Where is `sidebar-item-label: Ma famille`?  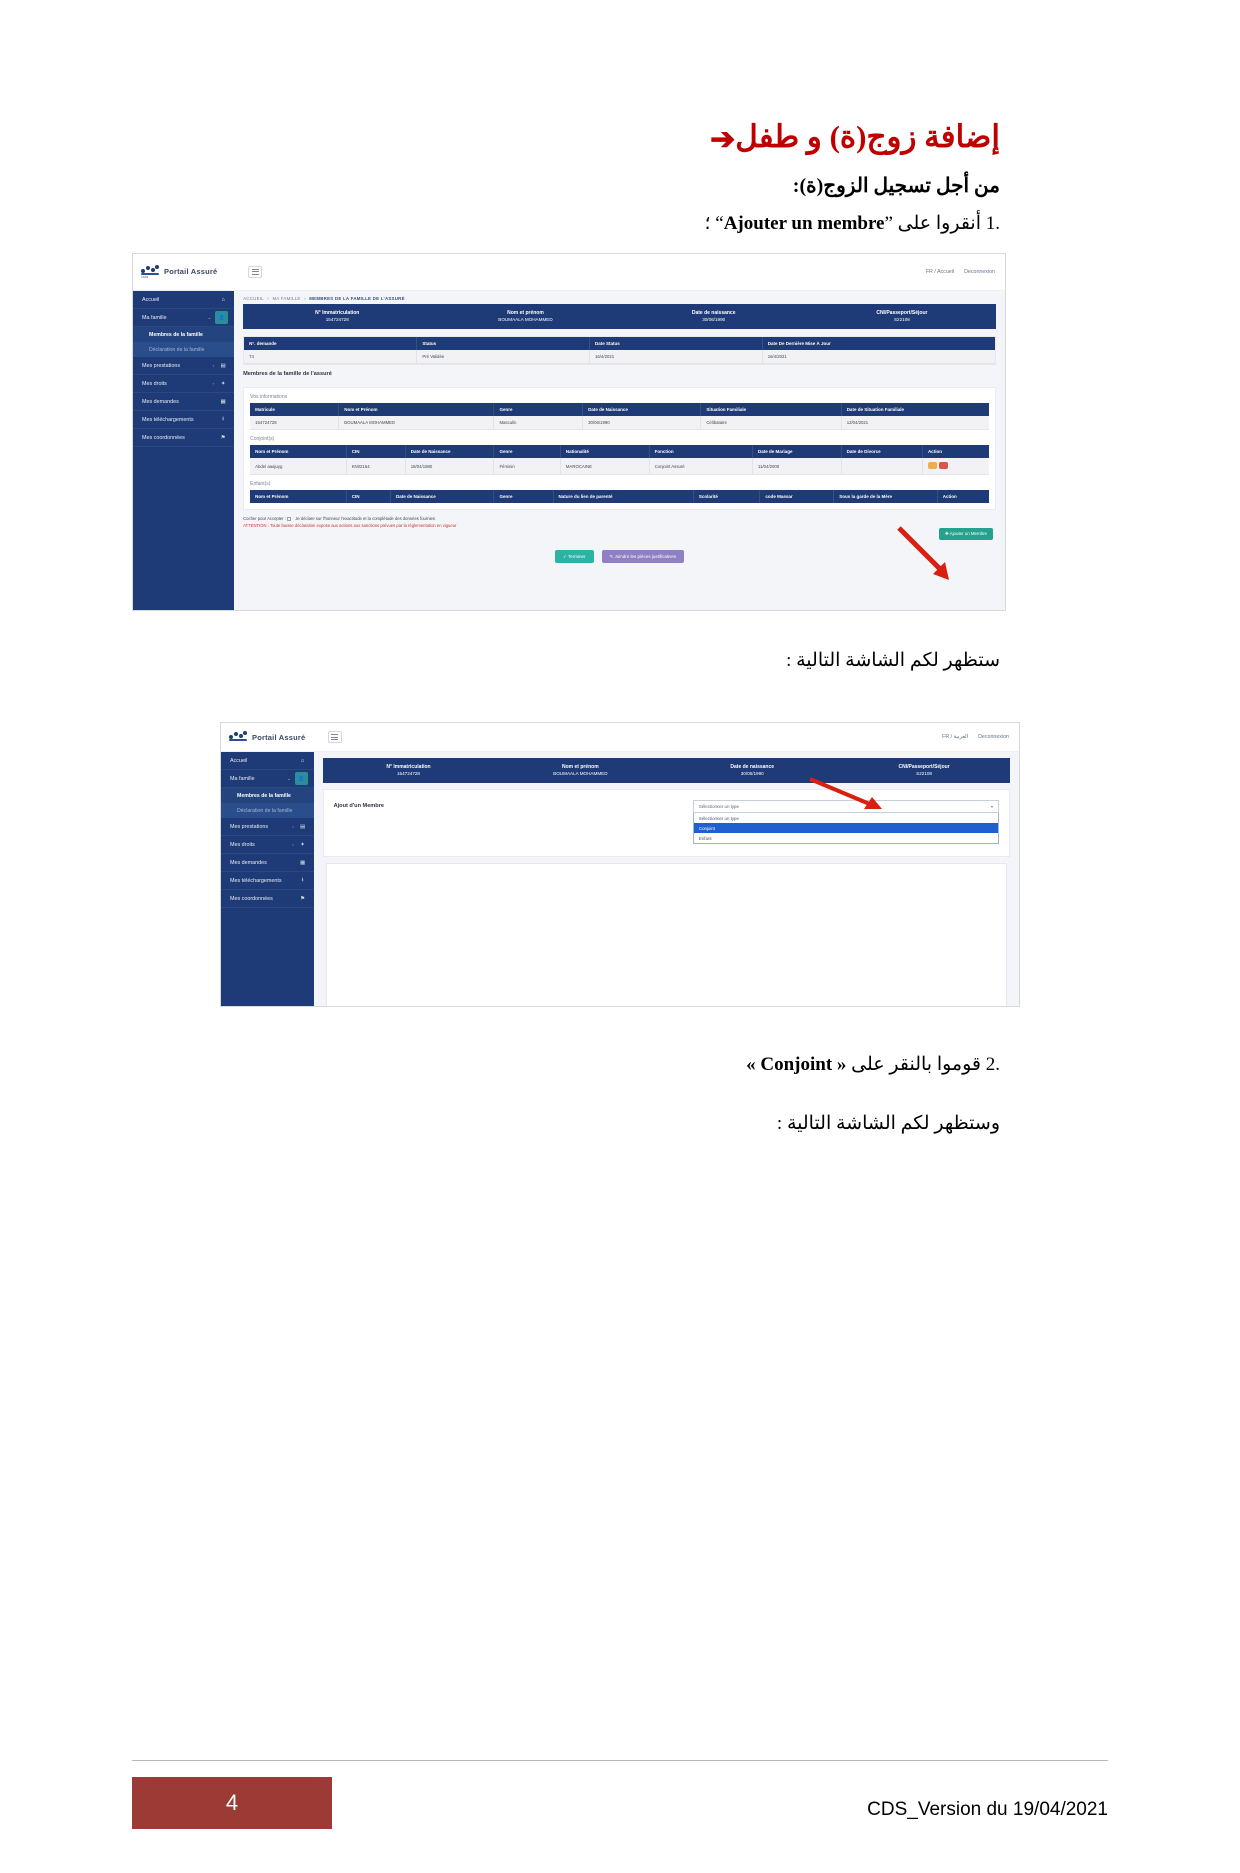
sidebar-item-label: Ma famille is located at coordinates (242, 778).